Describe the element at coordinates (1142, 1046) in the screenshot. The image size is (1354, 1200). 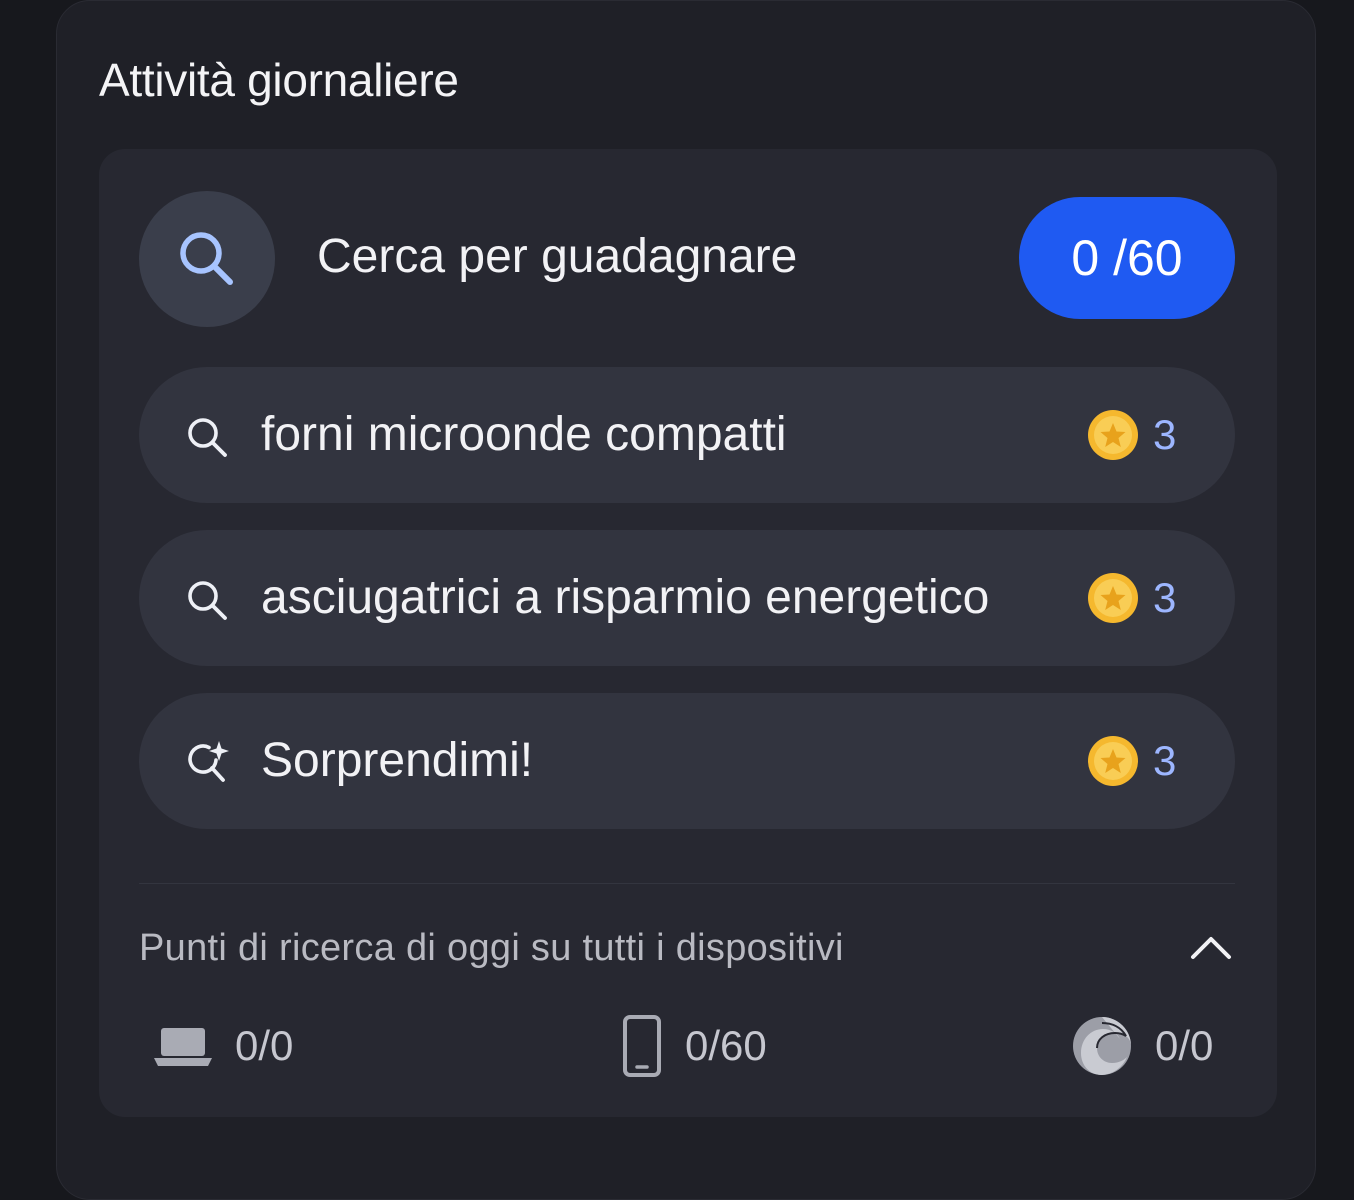
I see `edge-points: 0/0` at that location.